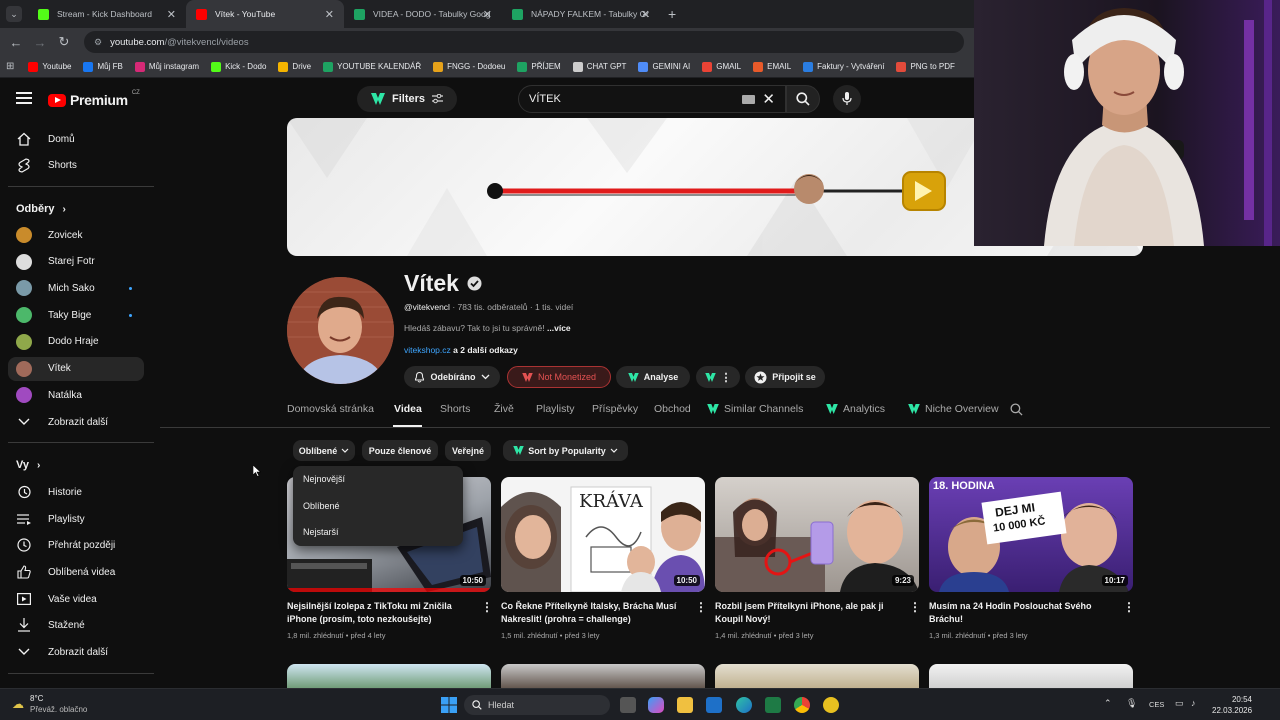  Describe the element at coordinates (238, 66) in the screenshot. I see `bookmark-item: Kick - Dodo` at that location.